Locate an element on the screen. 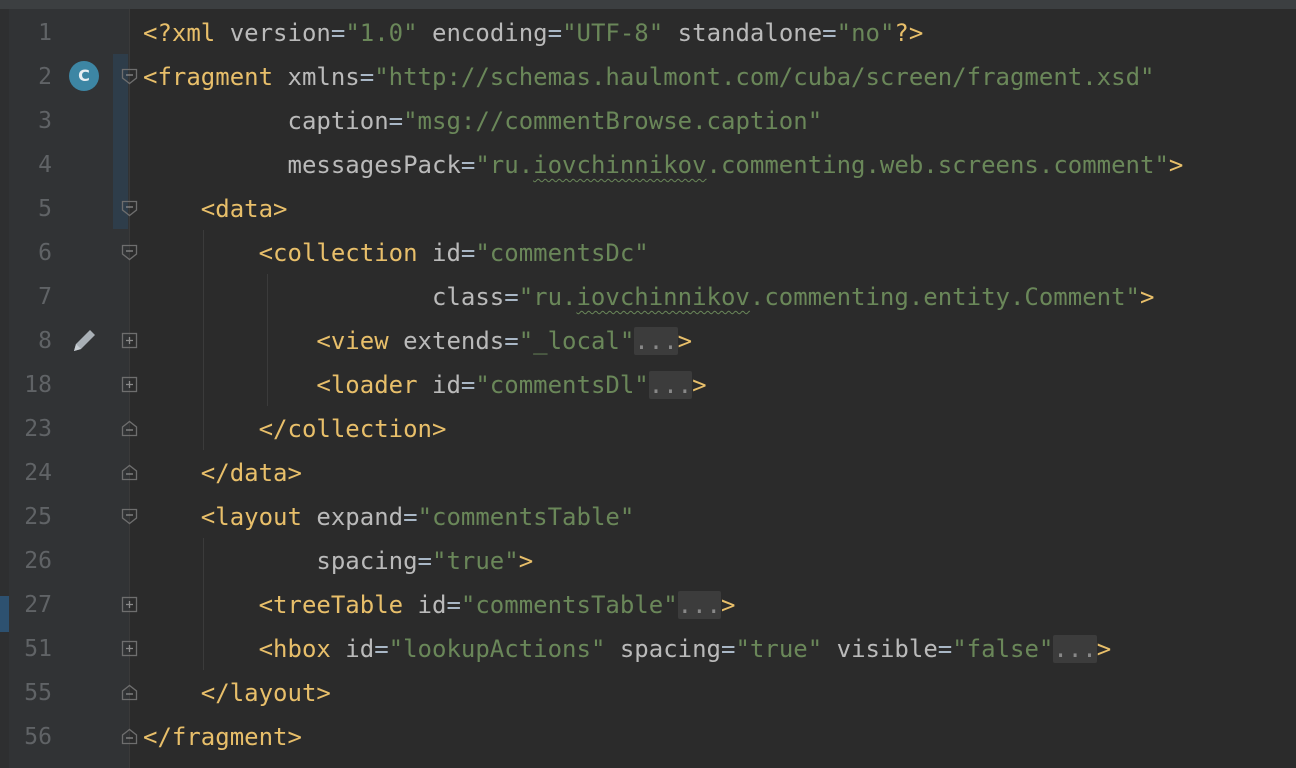 Image resolution: width=1296 pixels, height=768 pixels. code-text: caption="msg://commentBrowse.caption" is located at coordinates (483, 121).